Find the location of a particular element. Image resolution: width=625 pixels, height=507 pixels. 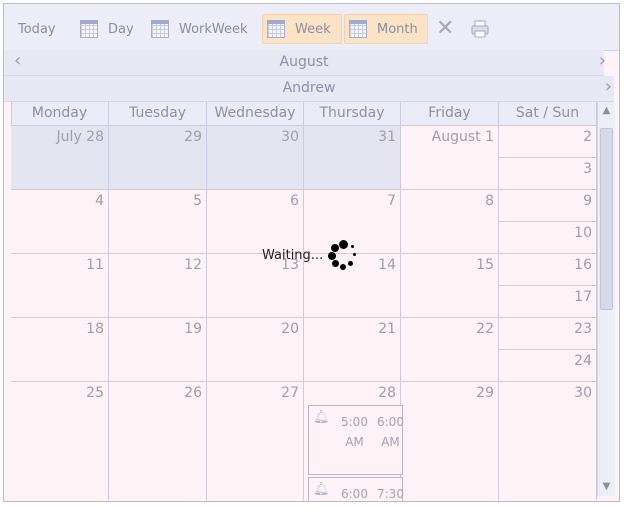

appointment: 🔔︎ 6:00 7:30 is located at coordinates (356, 489).